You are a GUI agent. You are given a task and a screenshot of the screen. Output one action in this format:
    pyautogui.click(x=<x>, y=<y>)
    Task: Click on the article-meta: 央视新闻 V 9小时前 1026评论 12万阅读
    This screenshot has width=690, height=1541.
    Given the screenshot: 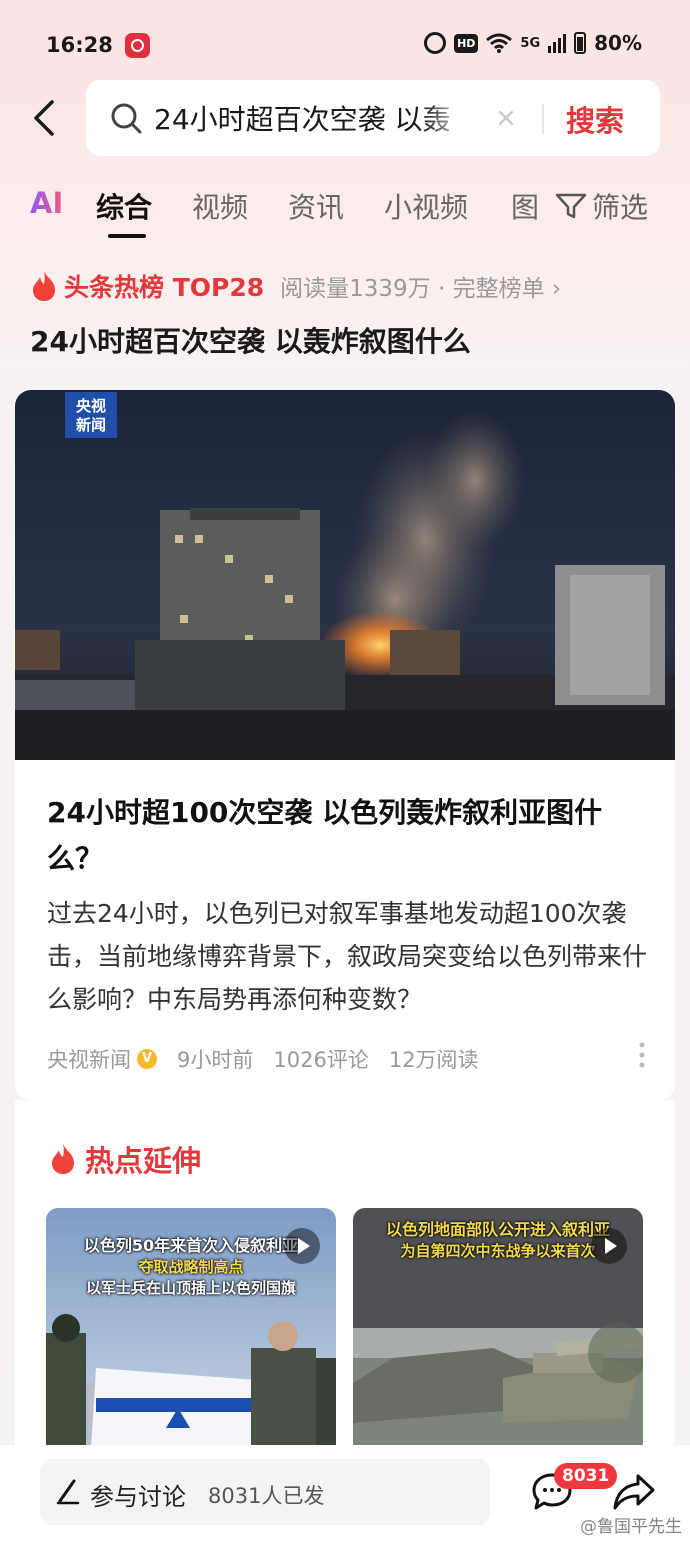 What is the action you would take?
    pyautogui.click(x=263, y=1059)
    